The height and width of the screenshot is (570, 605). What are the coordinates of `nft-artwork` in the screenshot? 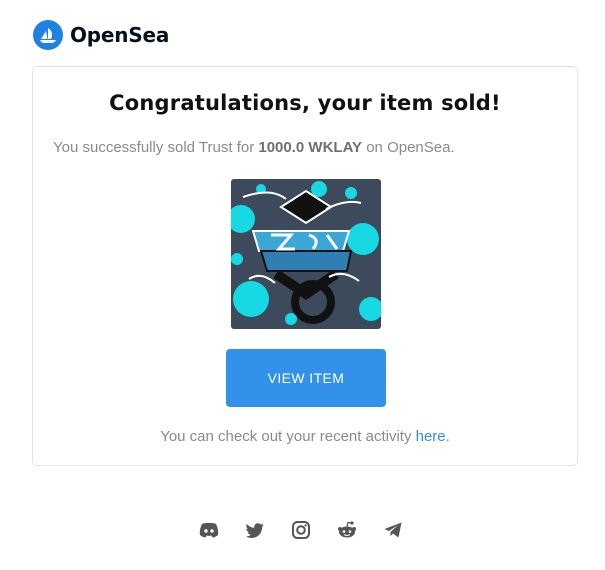 It's located at (306, 254).